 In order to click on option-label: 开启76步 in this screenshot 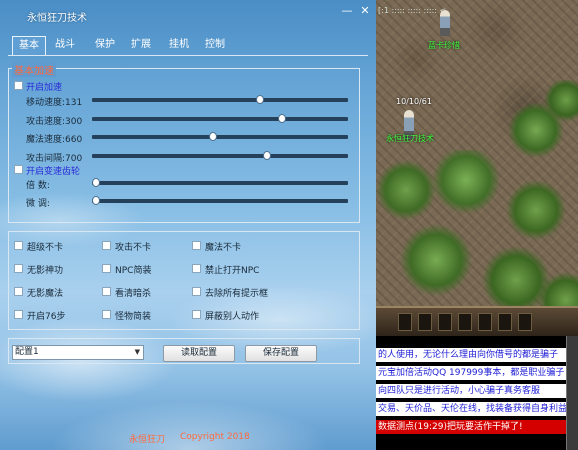, I will do `click(46, 317)`.